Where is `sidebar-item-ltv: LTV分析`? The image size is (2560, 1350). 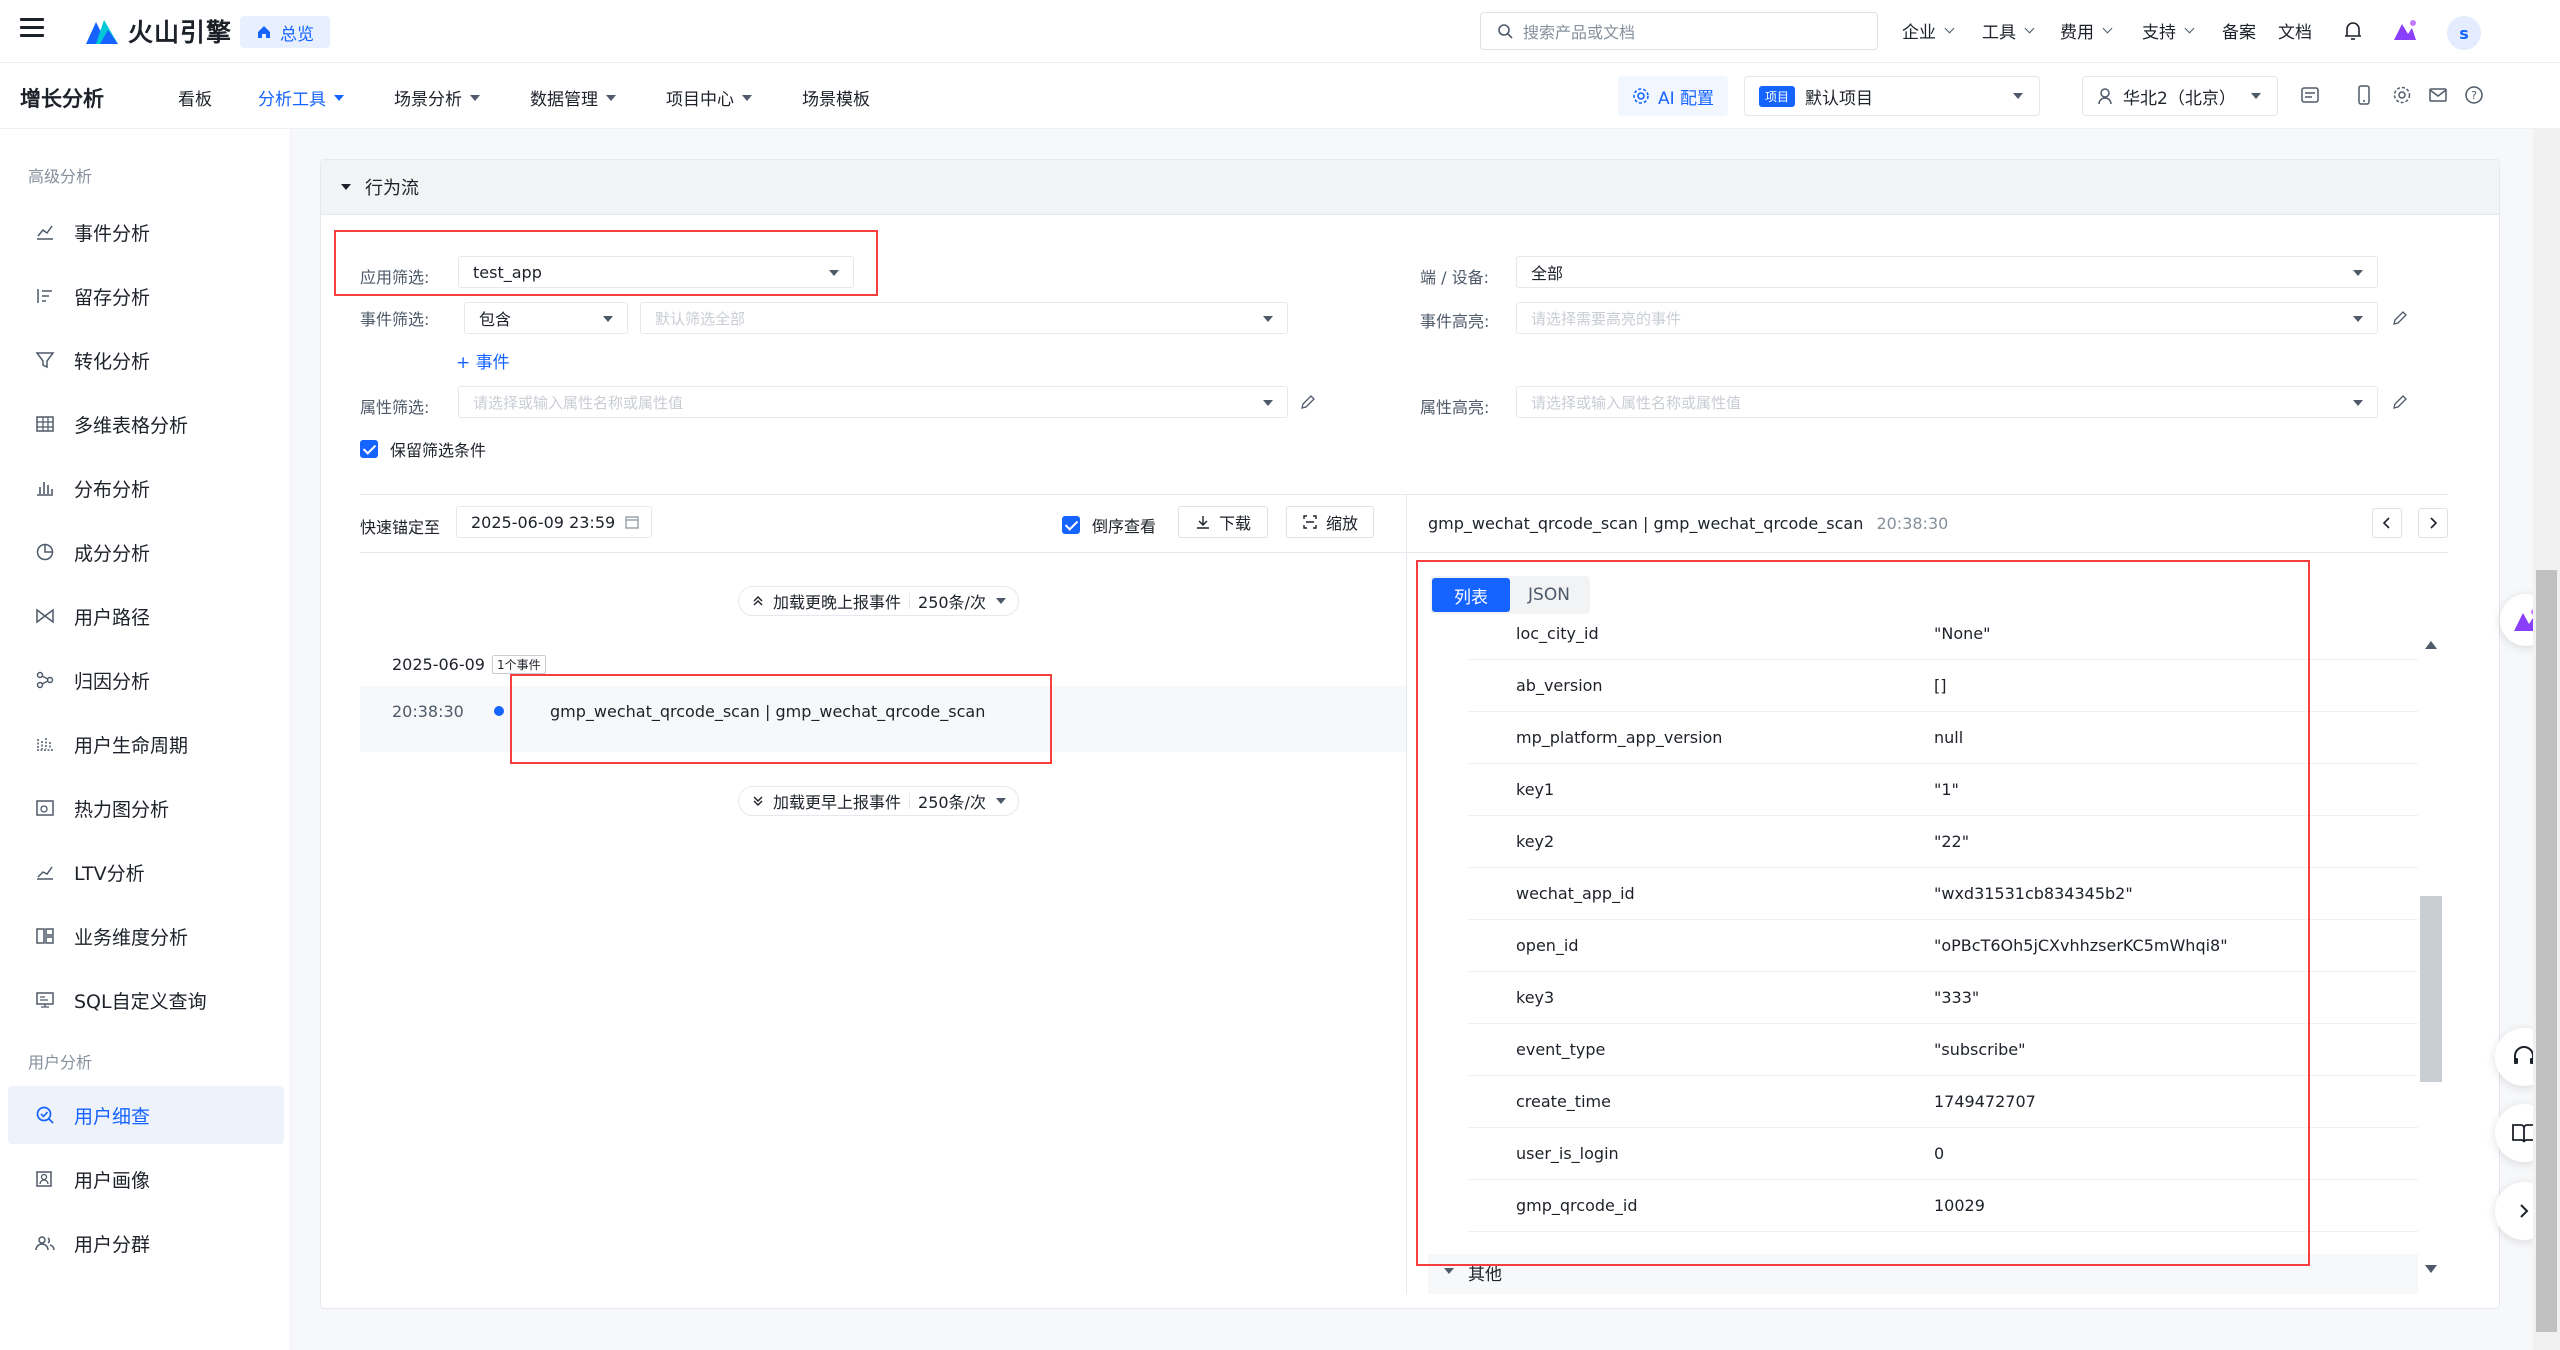 sidebar-item-ltv: LTV分析 is located at coordinates (146, 872).